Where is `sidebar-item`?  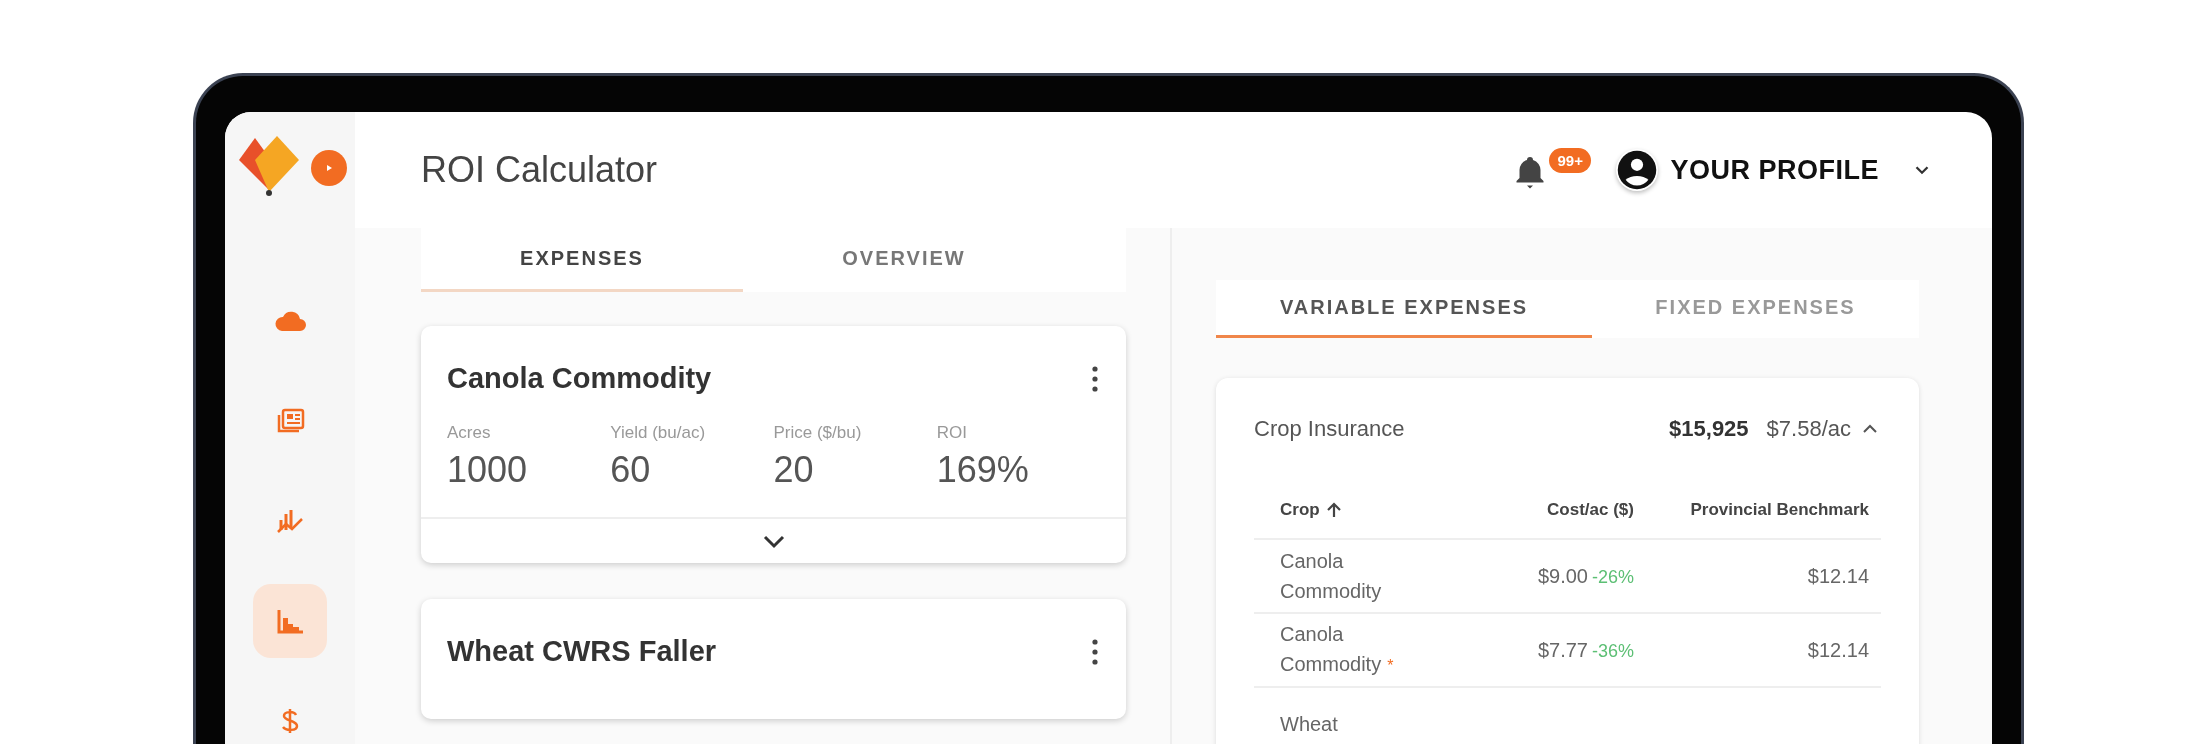 sidebar-item is located at coordinates (290, 621).